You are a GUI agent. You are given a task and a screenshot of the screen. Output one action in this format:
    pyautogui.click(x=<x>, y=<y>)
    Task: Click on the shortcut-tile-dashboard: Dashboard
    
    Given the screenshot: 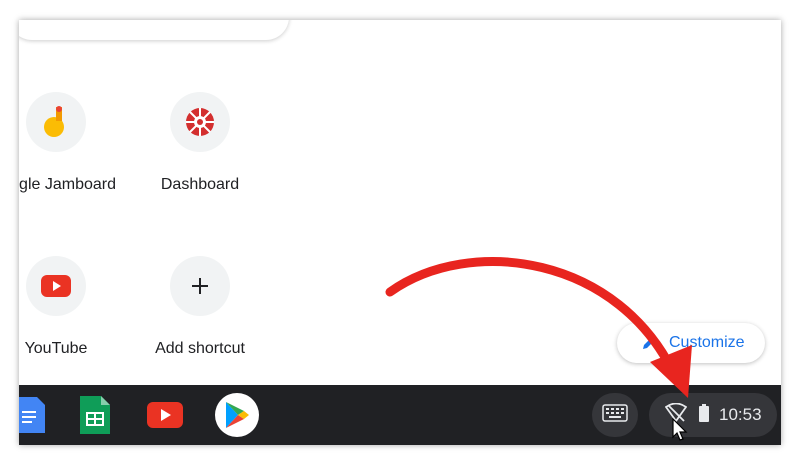 What is the action you would take?
    pyautogui.click(x=200, y=147)
    